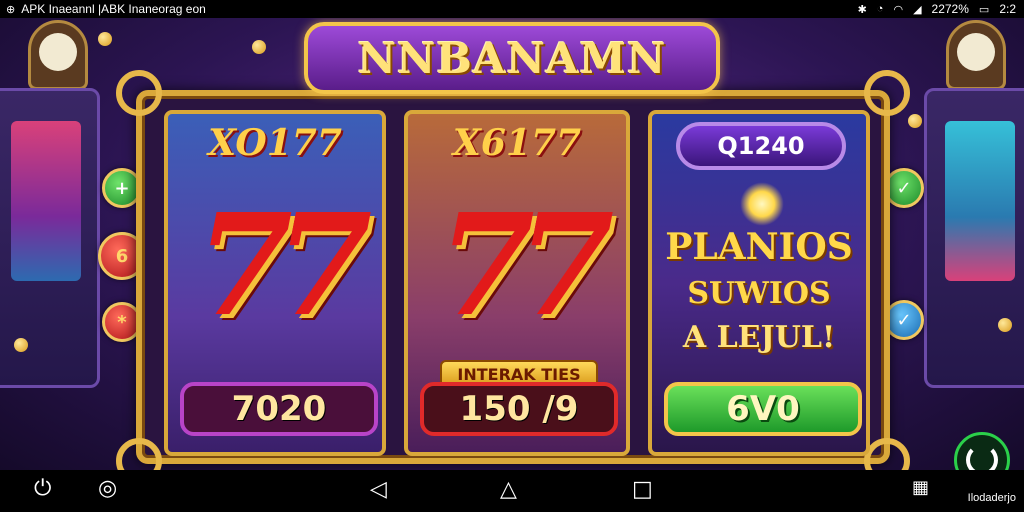  I want to click on side-button-confirm: ✓, so click(904, 188).